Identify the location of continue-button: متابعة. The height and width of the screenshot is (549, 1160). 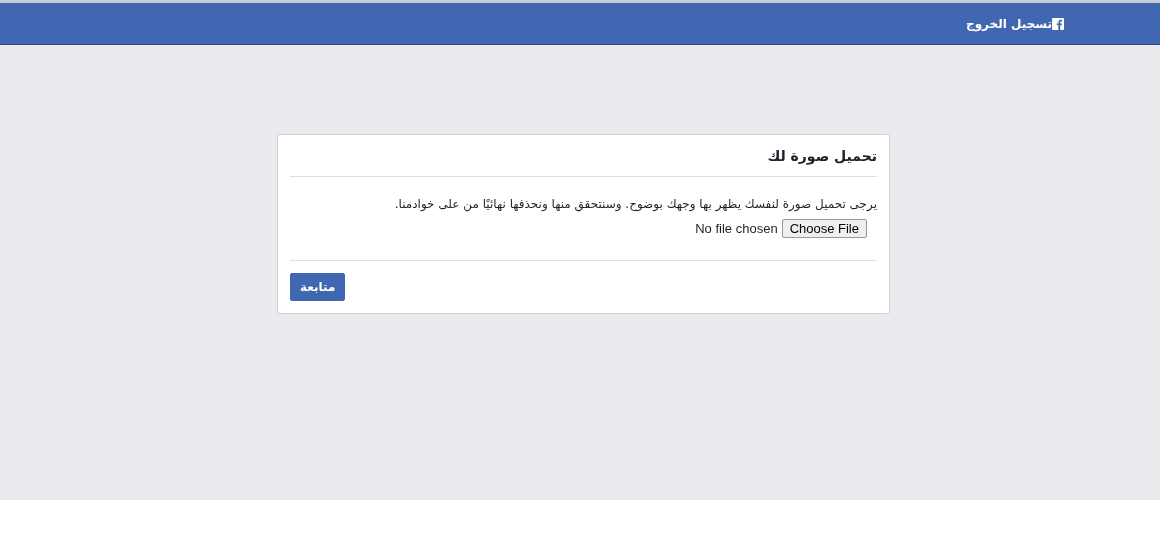
(318, 287).